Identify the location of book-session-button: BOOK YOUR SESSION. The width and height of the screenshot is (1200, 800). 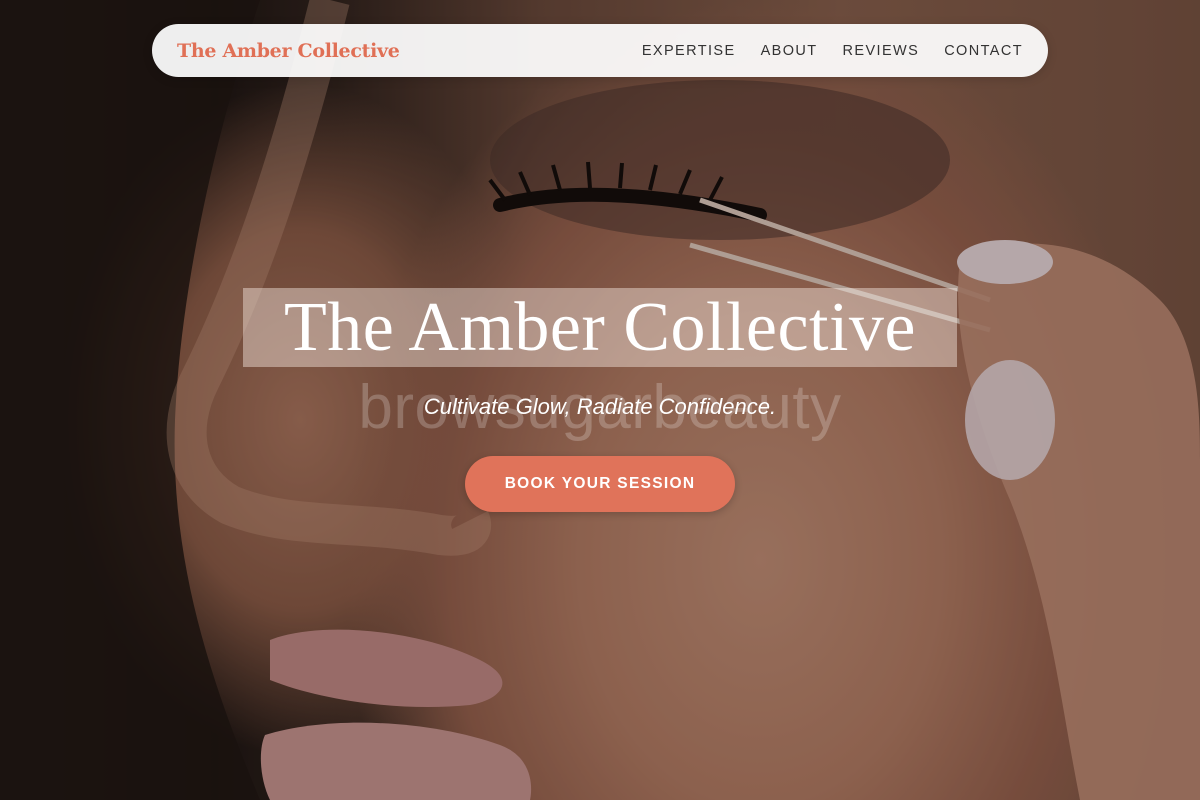
(600, 484).